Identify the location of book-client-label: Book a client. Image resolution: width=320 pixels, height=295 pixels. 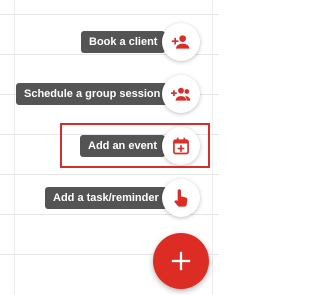
(123, 42).